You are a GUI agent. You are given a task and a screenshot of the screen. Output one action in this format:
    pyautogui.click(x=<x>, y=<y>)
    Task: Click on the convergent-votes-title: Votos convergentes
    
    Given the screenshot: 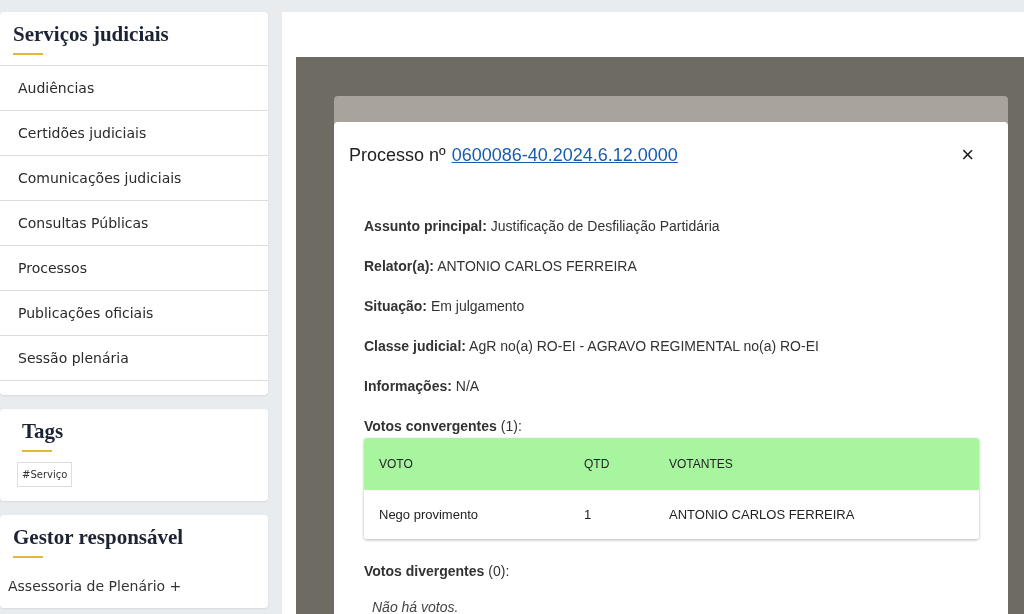 What is the action you would take?
    pyautogui.click(x=430, y=427)
    